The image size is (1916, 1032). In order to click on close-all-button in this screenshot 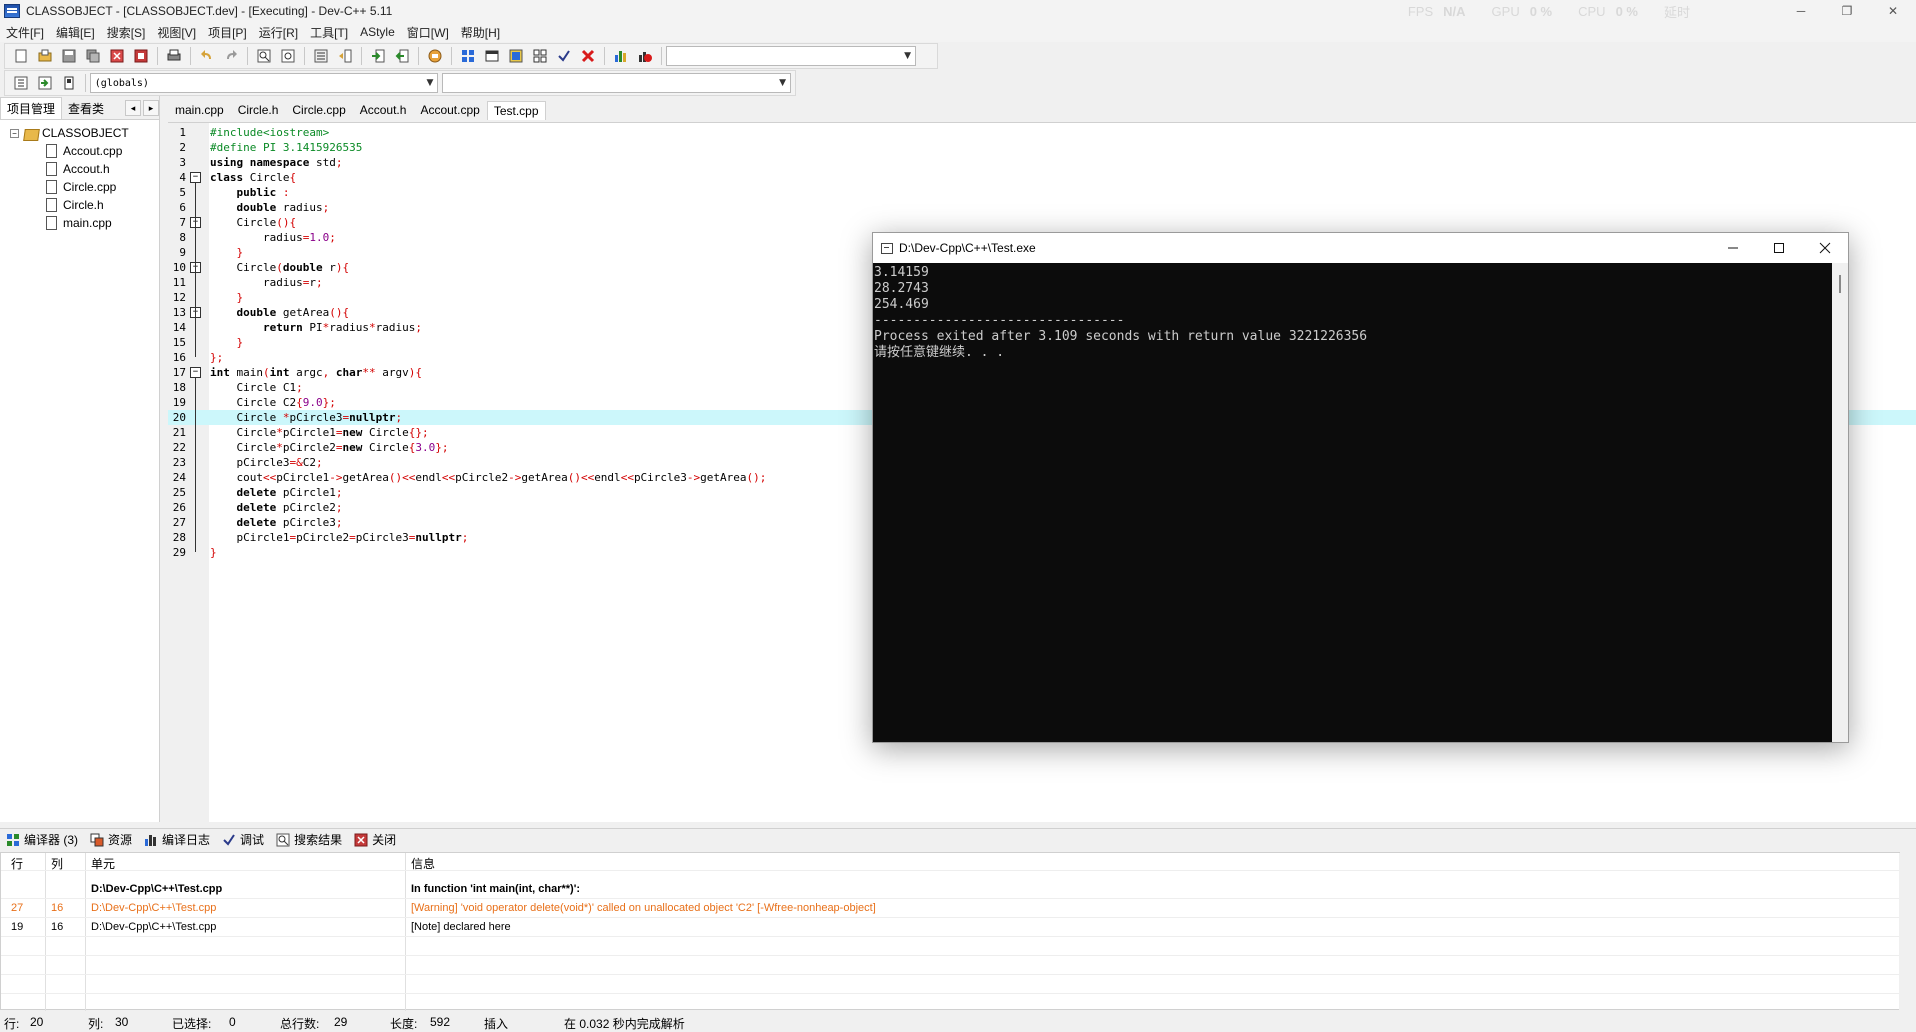, I will do `click(141, 56)`.